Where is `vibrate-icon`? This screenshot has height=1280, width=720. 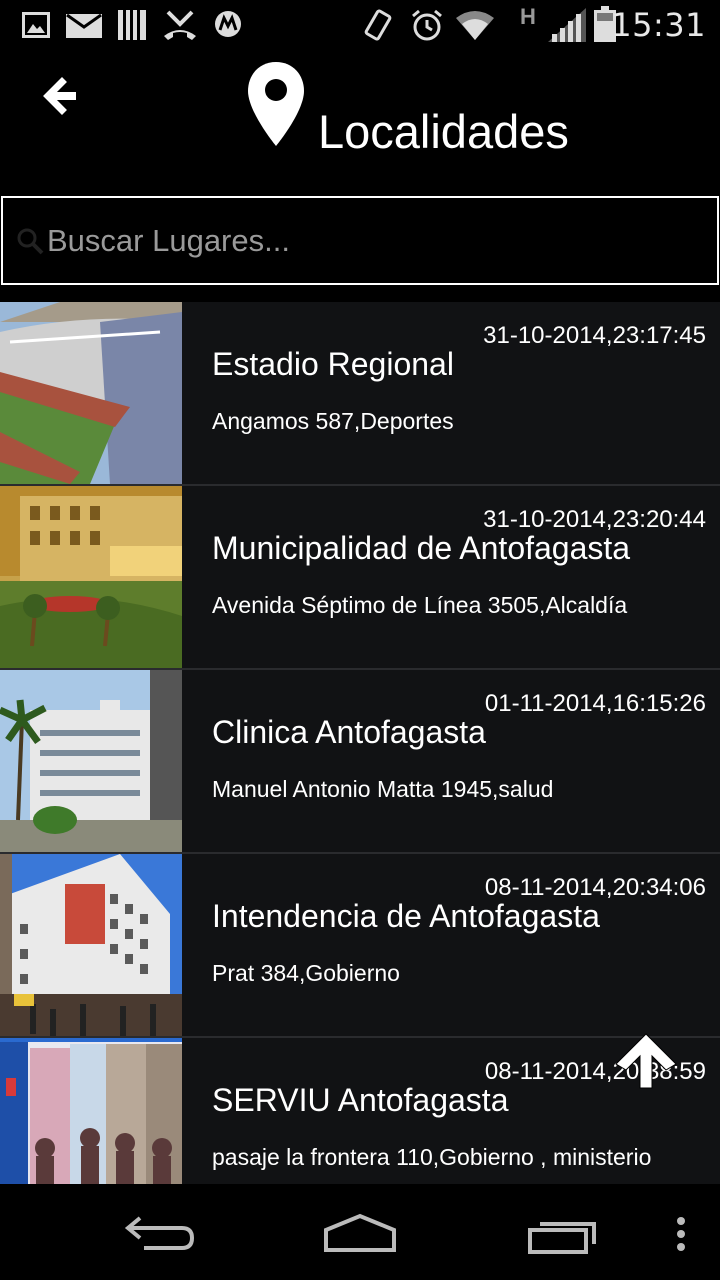
vibrate-icon is located at coordinates (378, 25).